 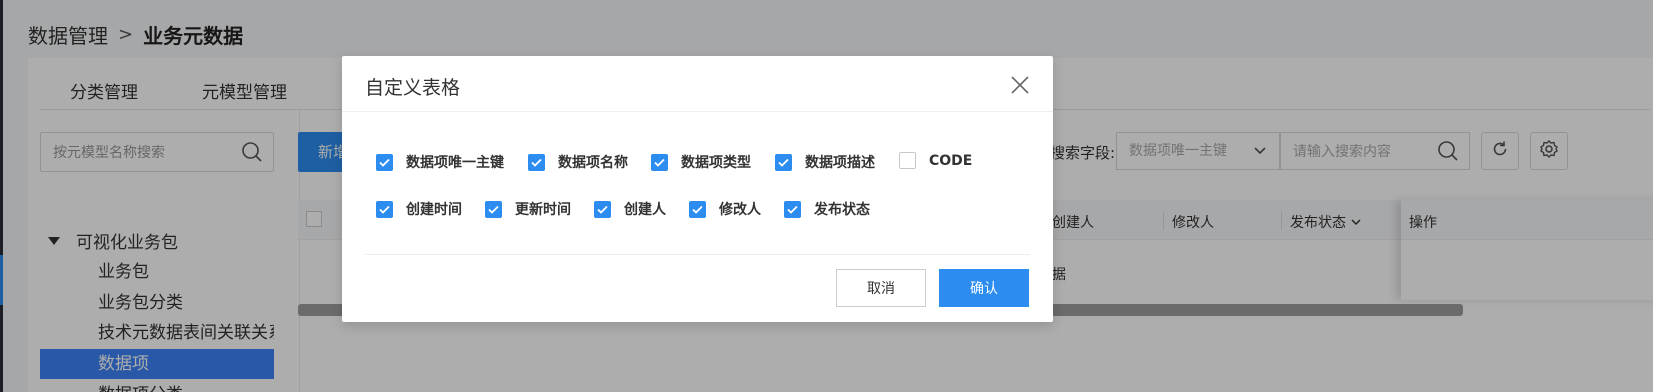 I want to click on option-label: 数据项描述, so click(x=840, y=163).